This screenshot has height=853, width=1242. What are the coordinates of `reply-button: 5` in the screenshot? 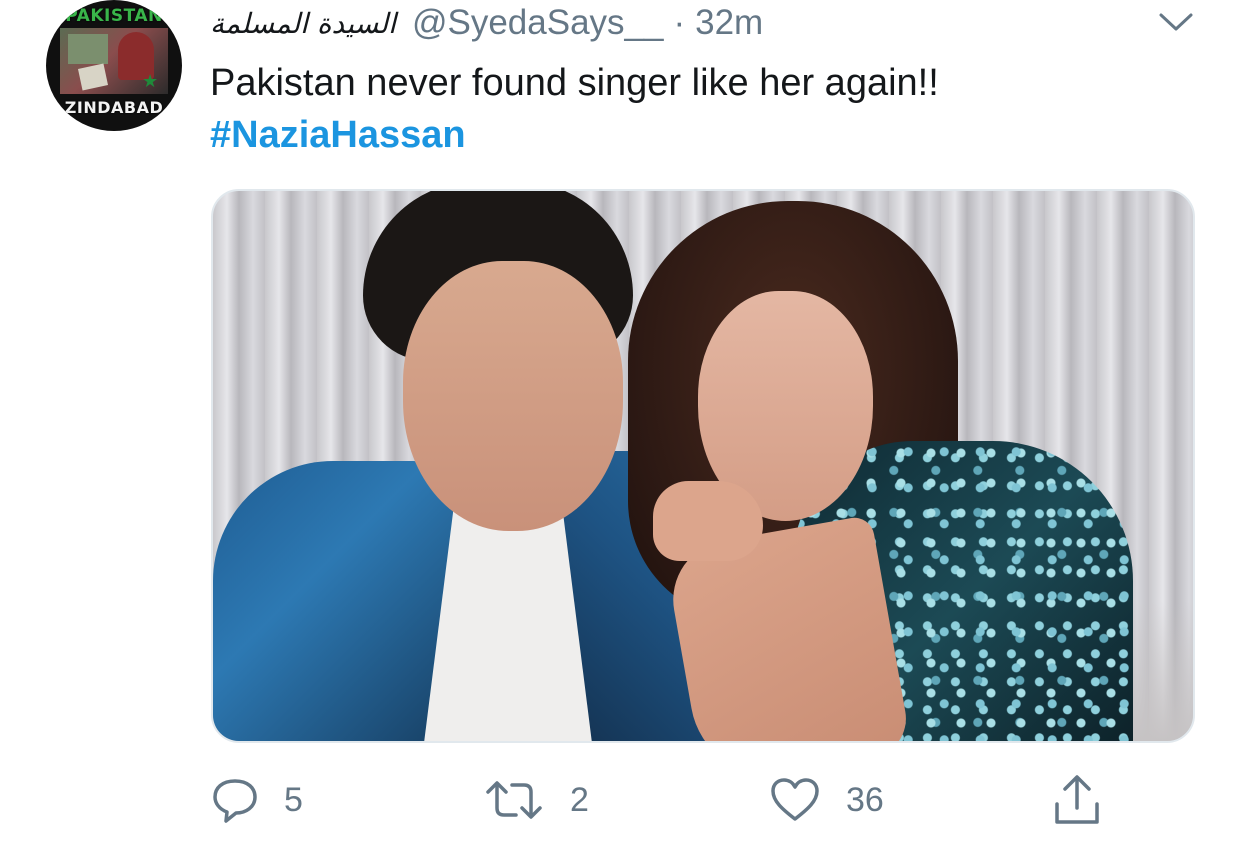 It's located at (257, 800).